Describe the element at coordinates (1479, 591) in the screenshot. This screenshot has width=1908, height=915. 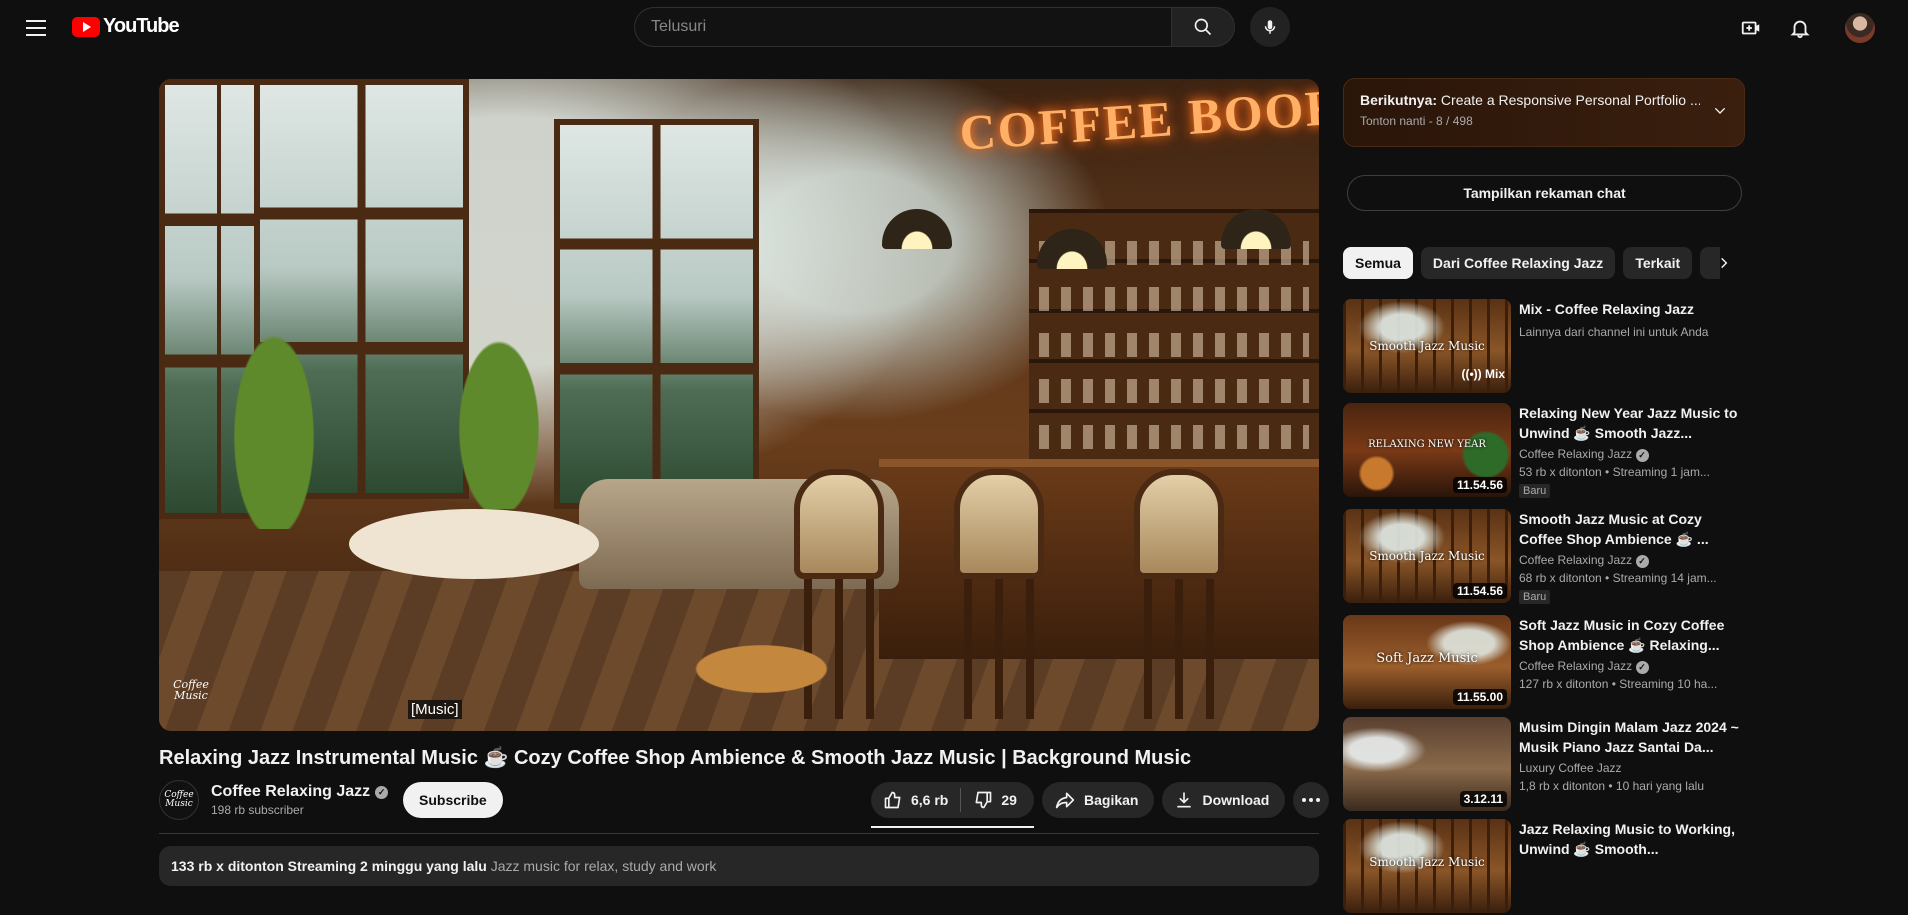
I see `duration-badge: 11.54.56` at that location.